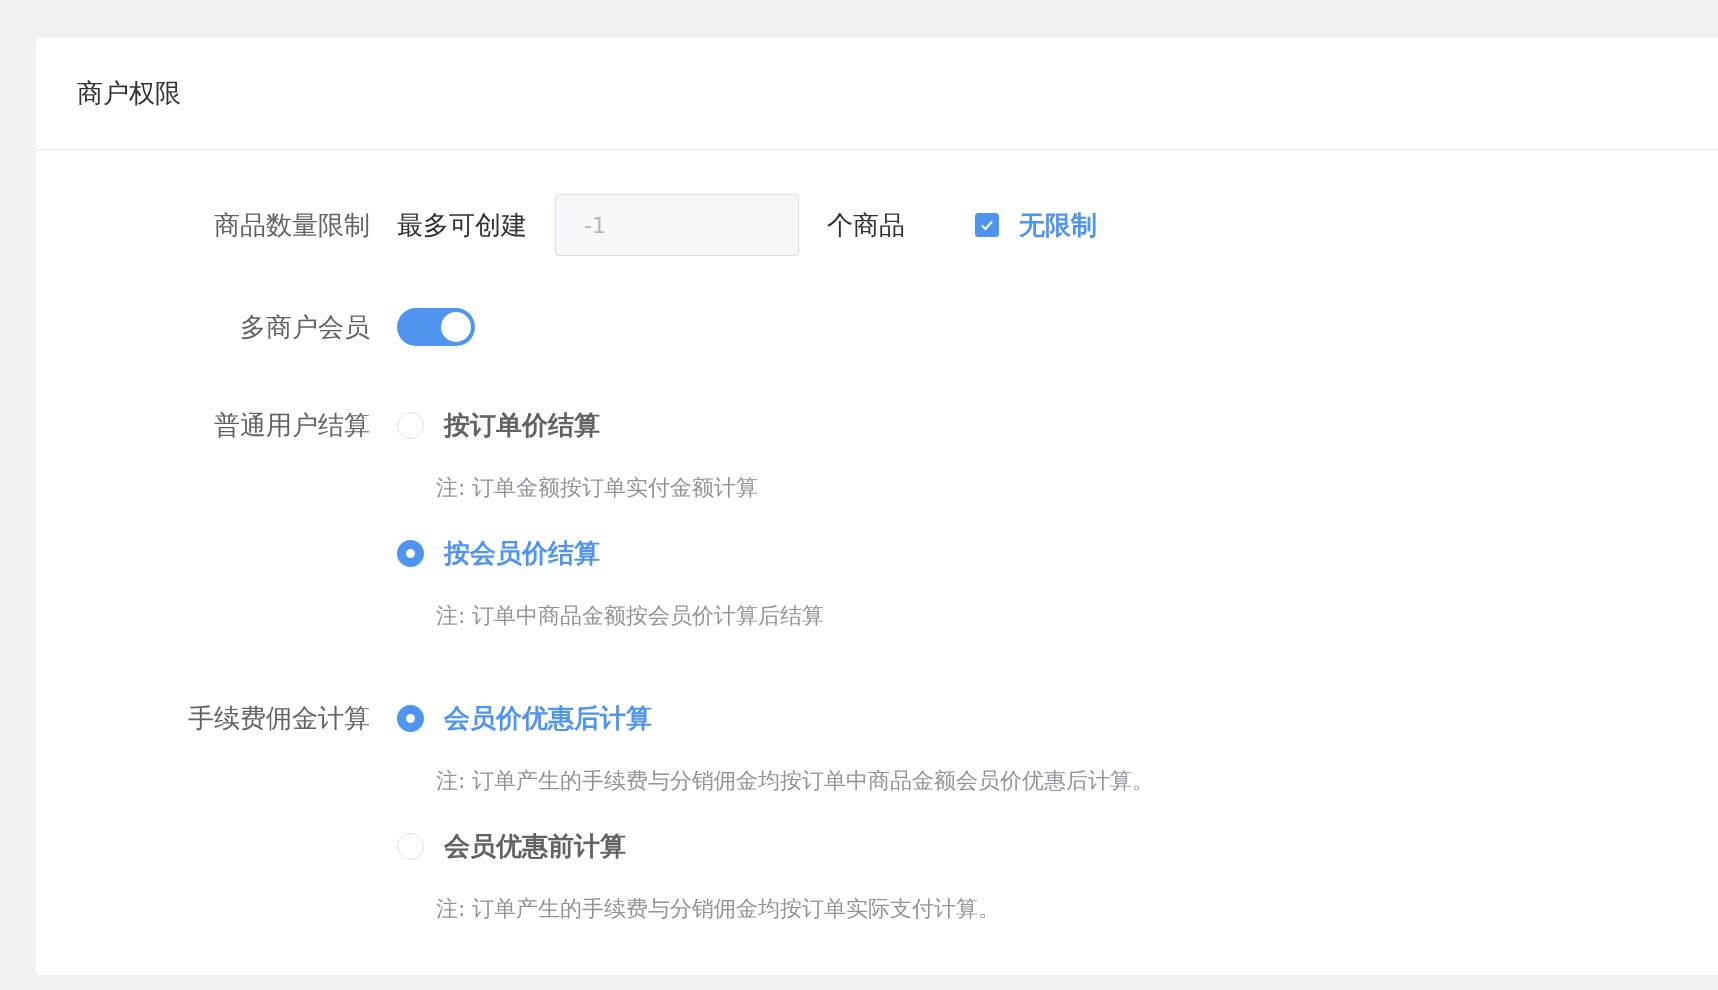  I want to click on note-text: 注: 订单中商品金额按会员价计算后结算, so click(630, 616).